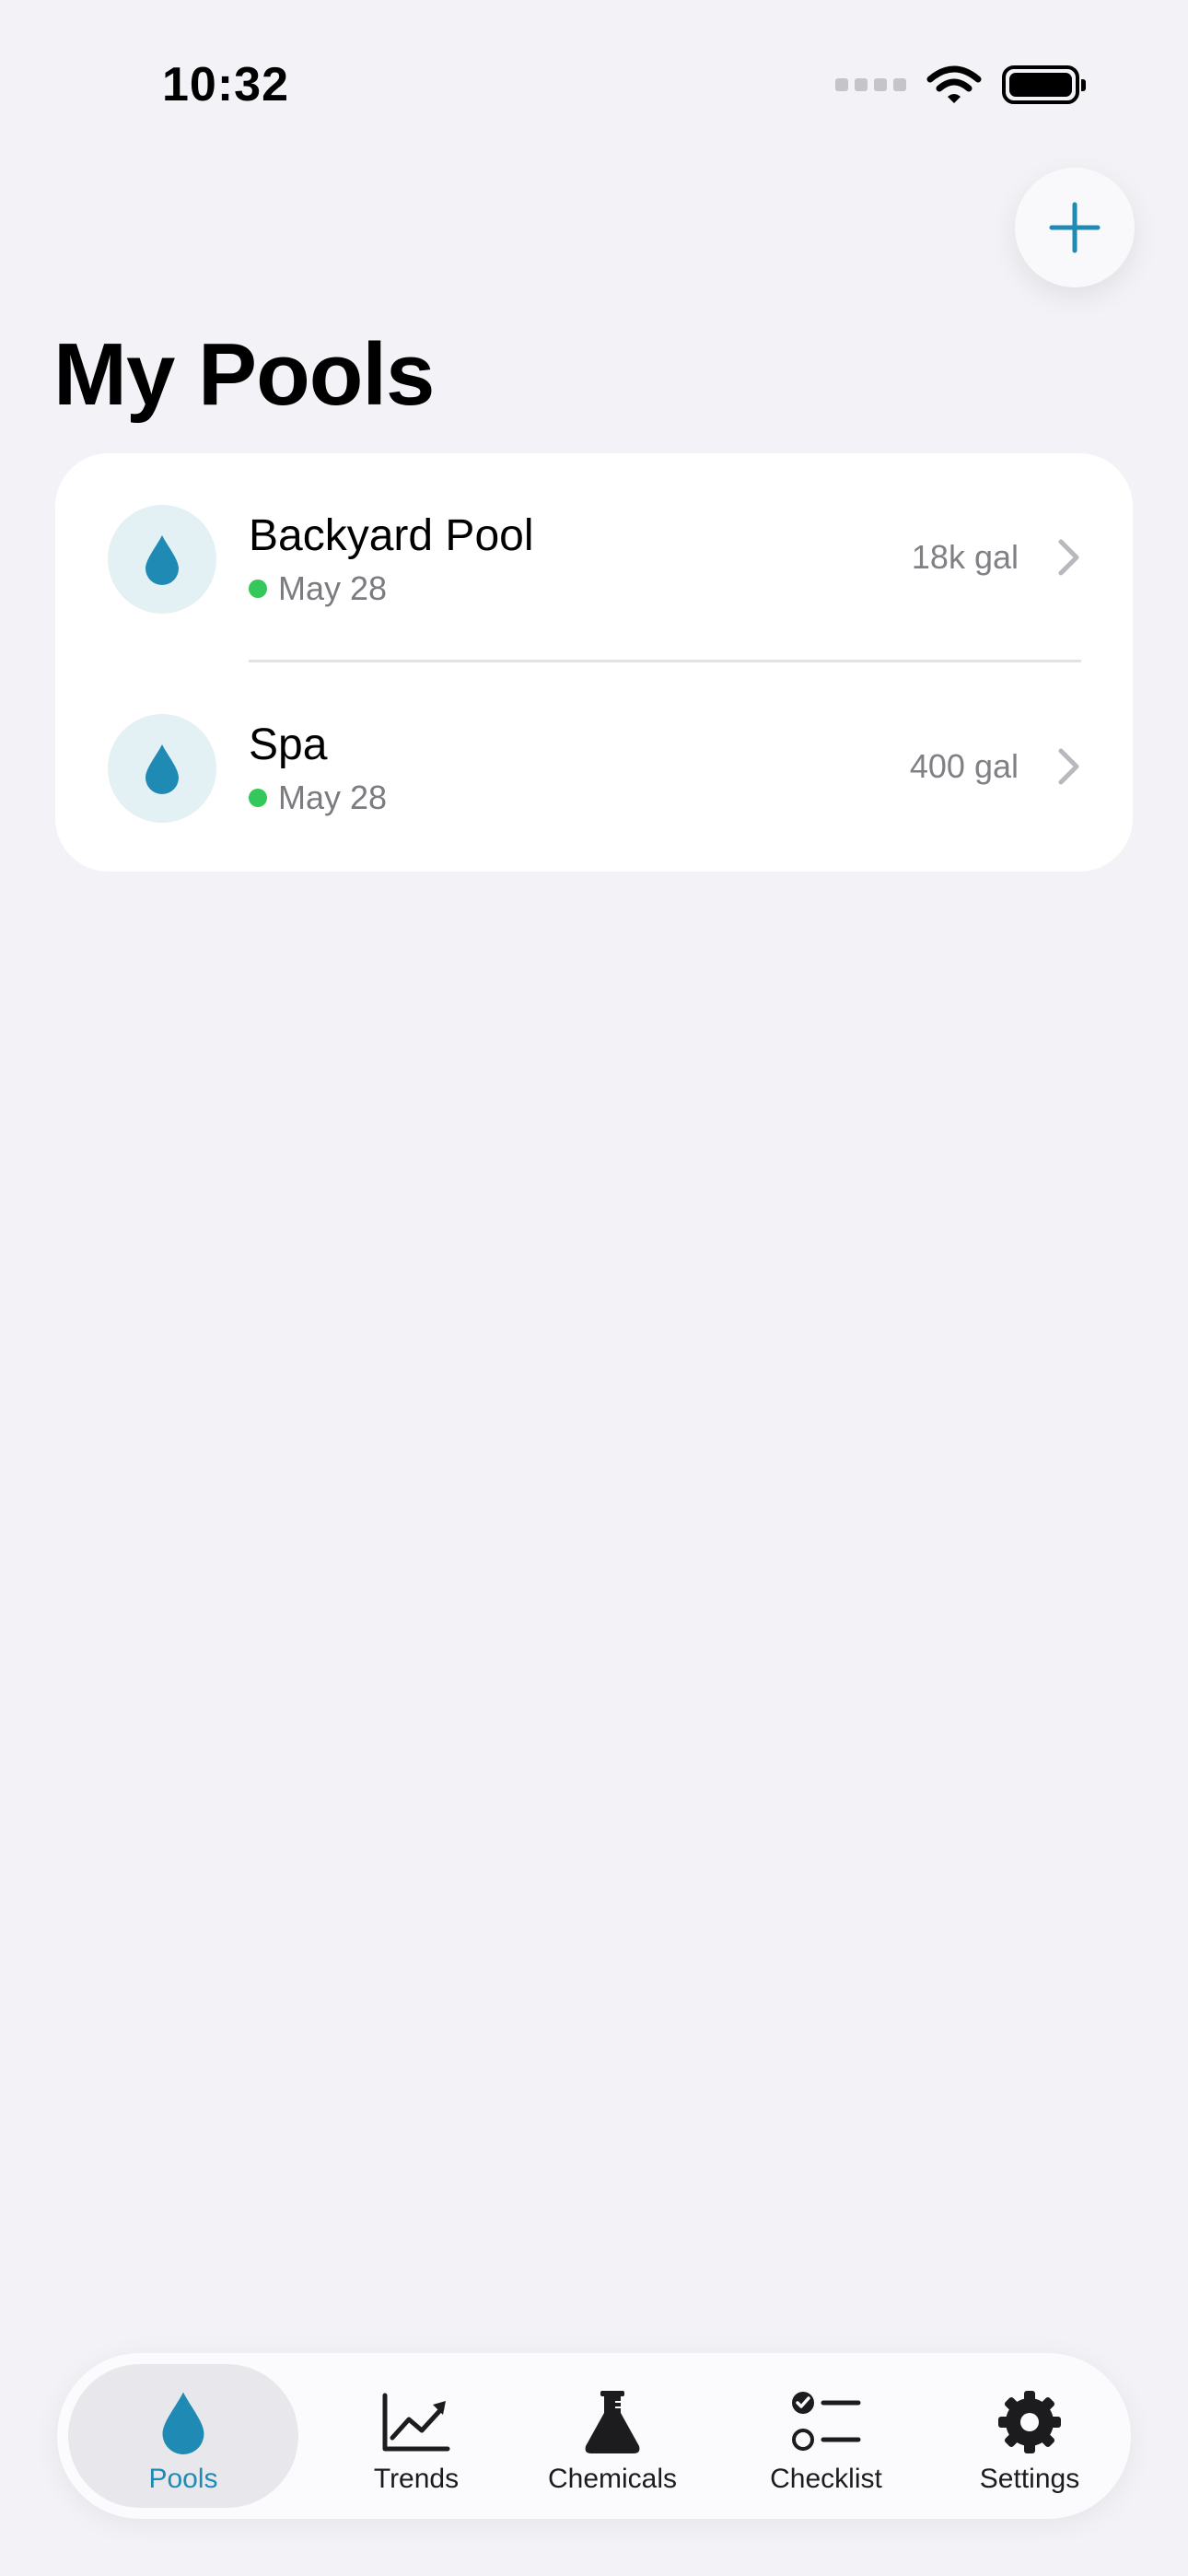 The height and width of the screenshot is (2576, 1188). Describe the element at coordinates (594, 557) in the screenshot. I see `pool-row-backyard-pool: Backyard Pool May 28 18k gal` at that location.